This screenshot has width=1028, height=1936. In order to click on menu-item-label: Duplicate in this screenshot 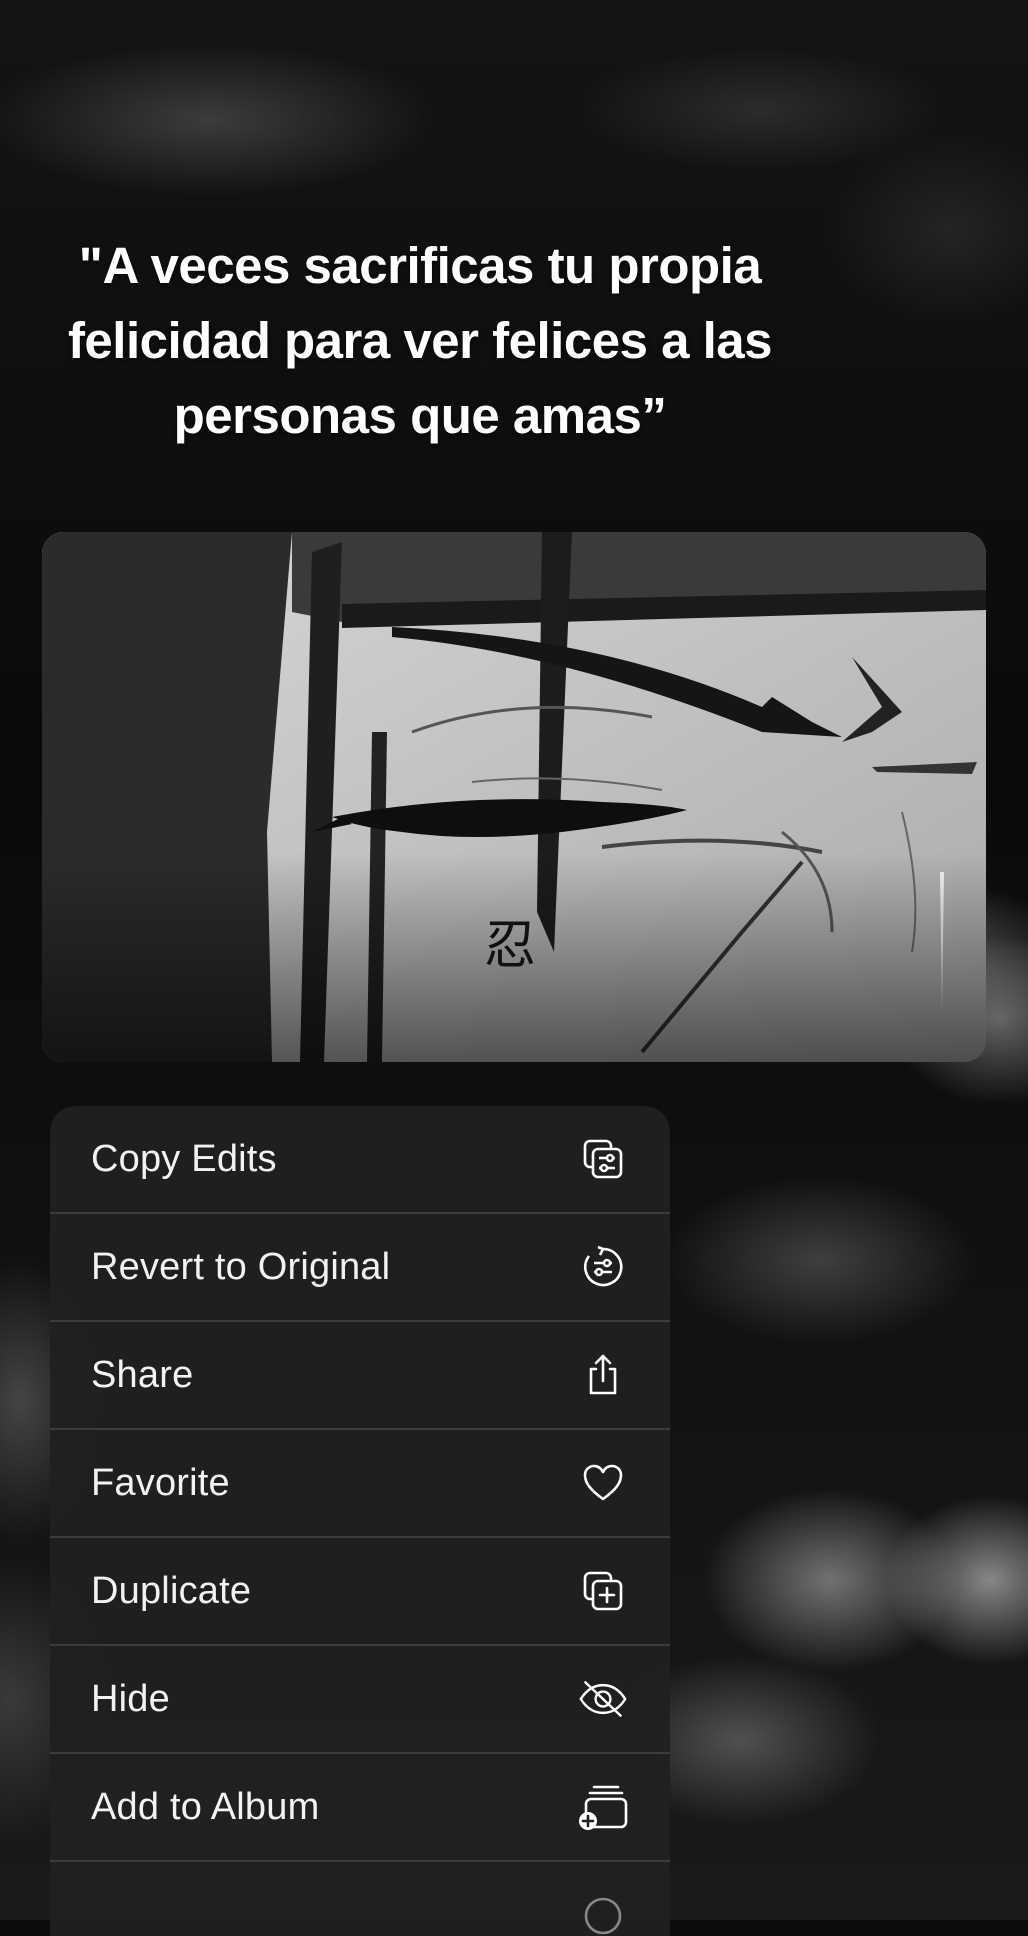, I will do `click(171, 1590)`.